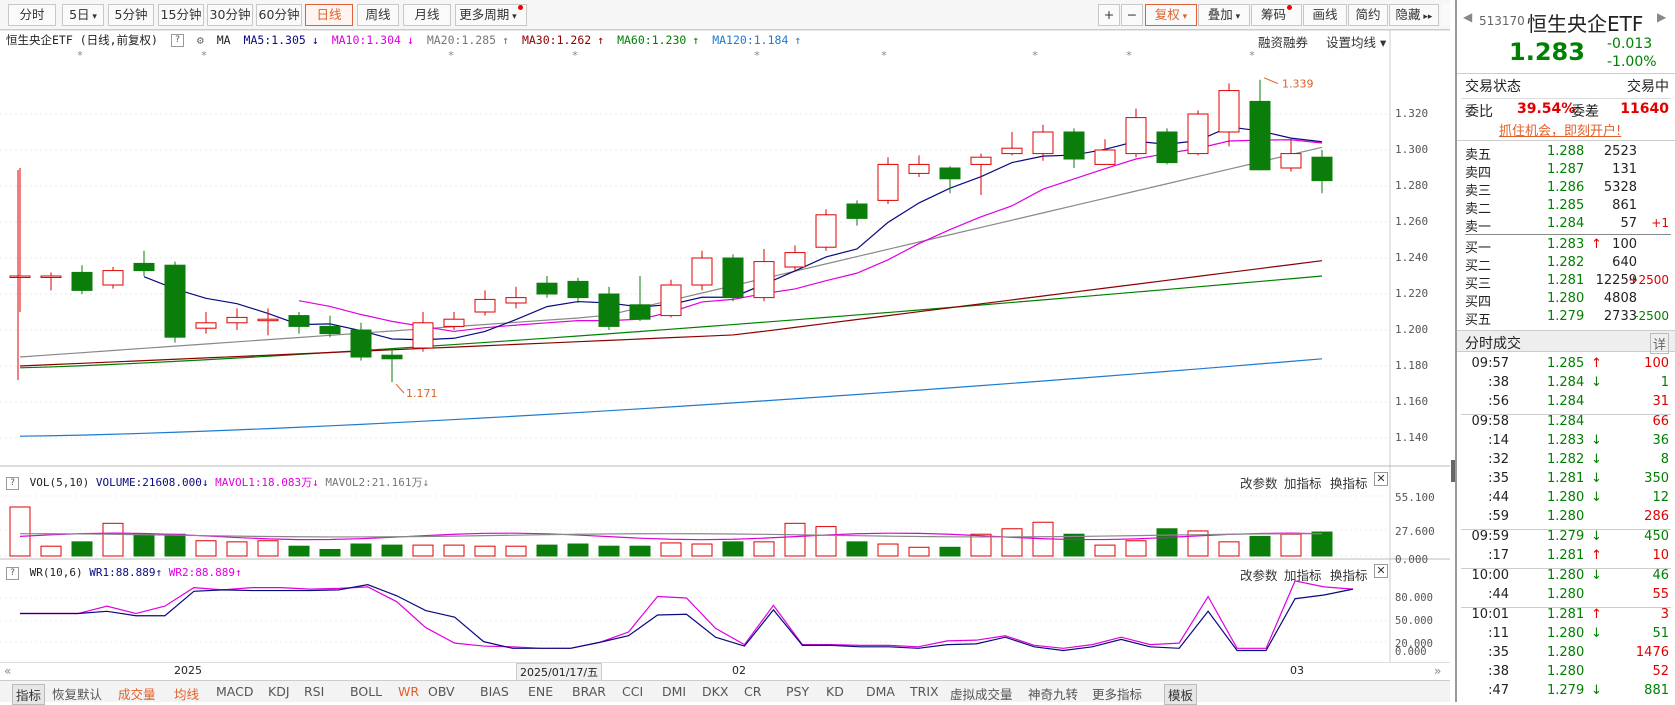 This screenshot has height=705, width=1675. I want to click on next-stock-icon: ▶, so click(1661, 17).